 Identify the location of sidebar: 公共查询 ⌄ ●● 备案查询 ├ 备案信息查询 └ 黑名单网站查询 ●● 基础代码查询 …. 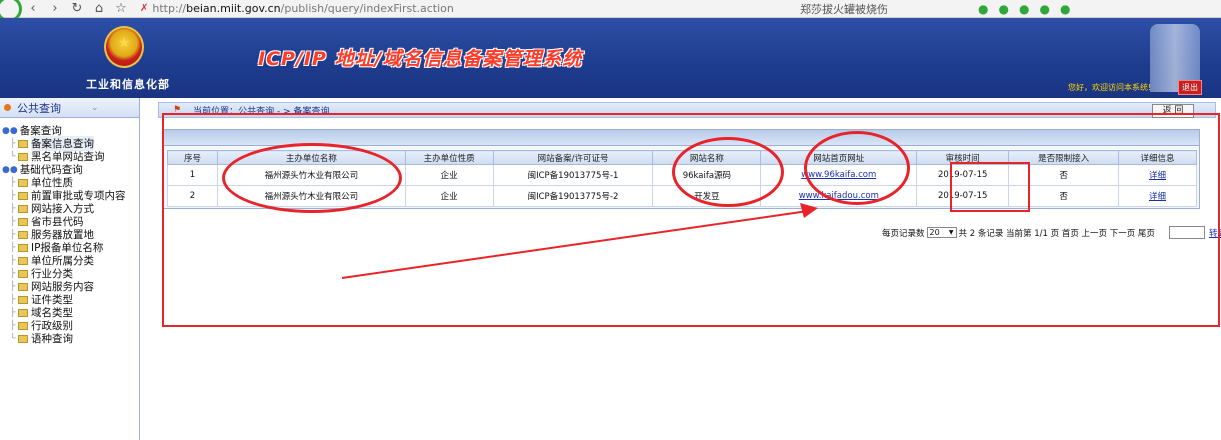
(70, 269).